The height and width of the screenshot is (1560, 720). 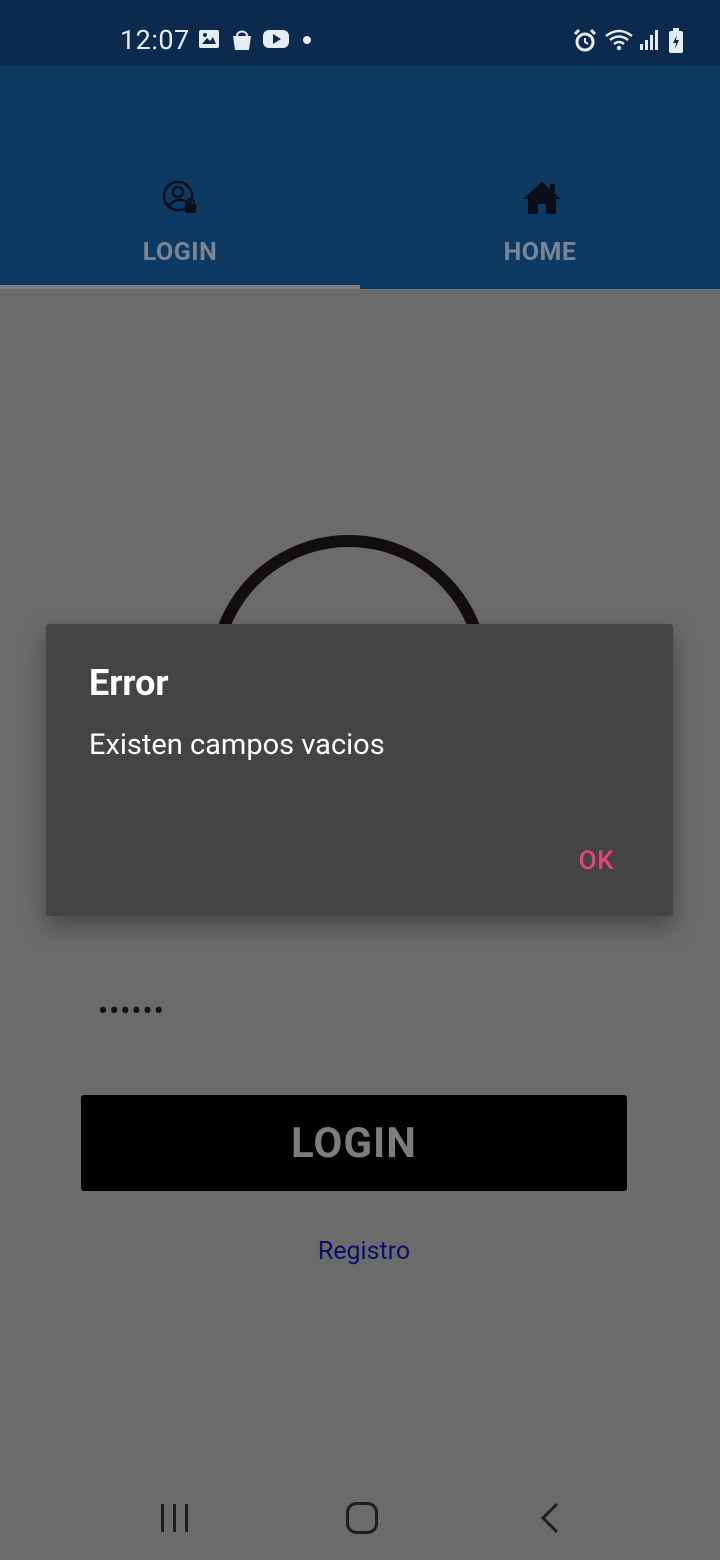 I want to click on image-icon, so click(x=209, y=41).